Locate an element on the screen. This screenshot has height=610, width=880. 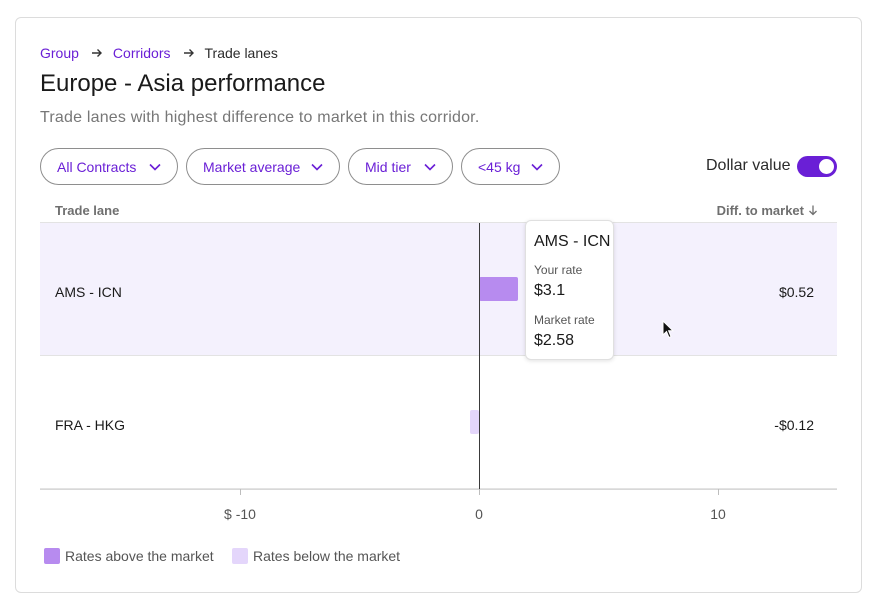
legend-label-below: Rates below the market is located at coordinates (327, 556).